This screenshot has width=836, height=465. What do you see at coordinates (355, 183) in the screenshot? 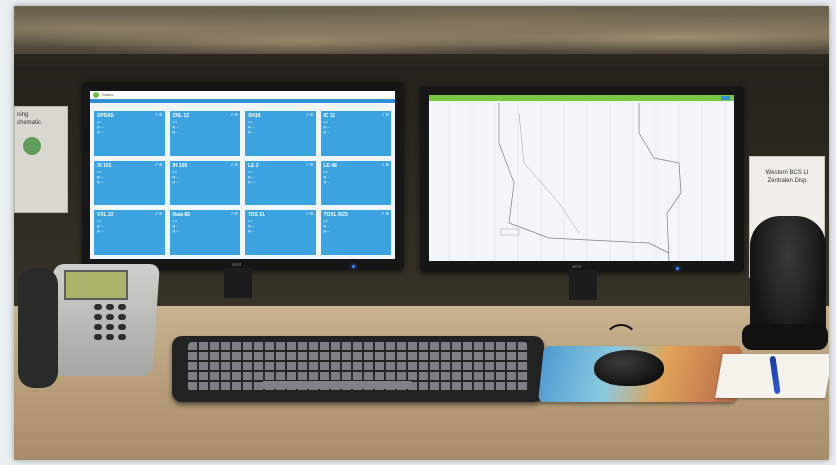
I see `status-tile: ↗ ⚙ LE 48 ● 0 ▤ — ▤ —` at bounding box center [355, 183].